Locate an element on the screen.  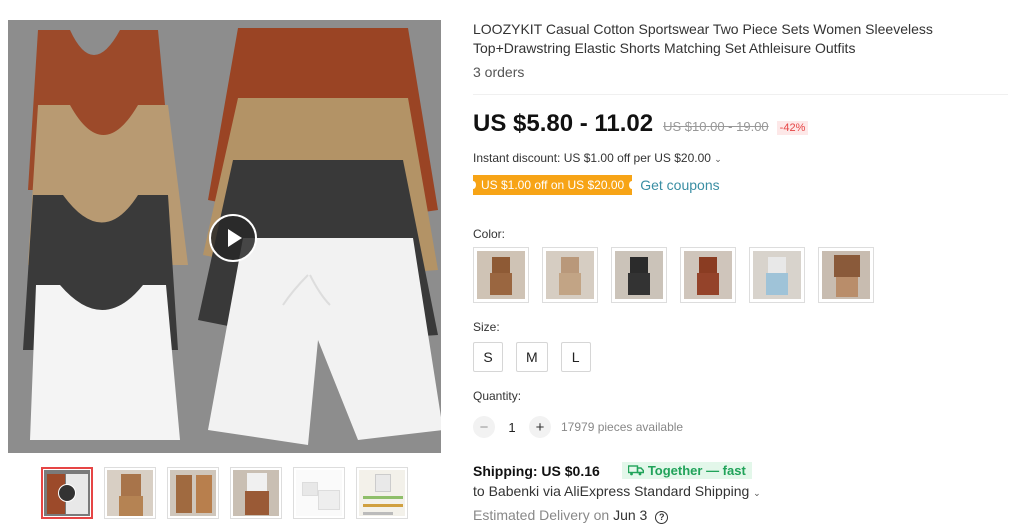
play-video-button is located at coordinates (233, 238).